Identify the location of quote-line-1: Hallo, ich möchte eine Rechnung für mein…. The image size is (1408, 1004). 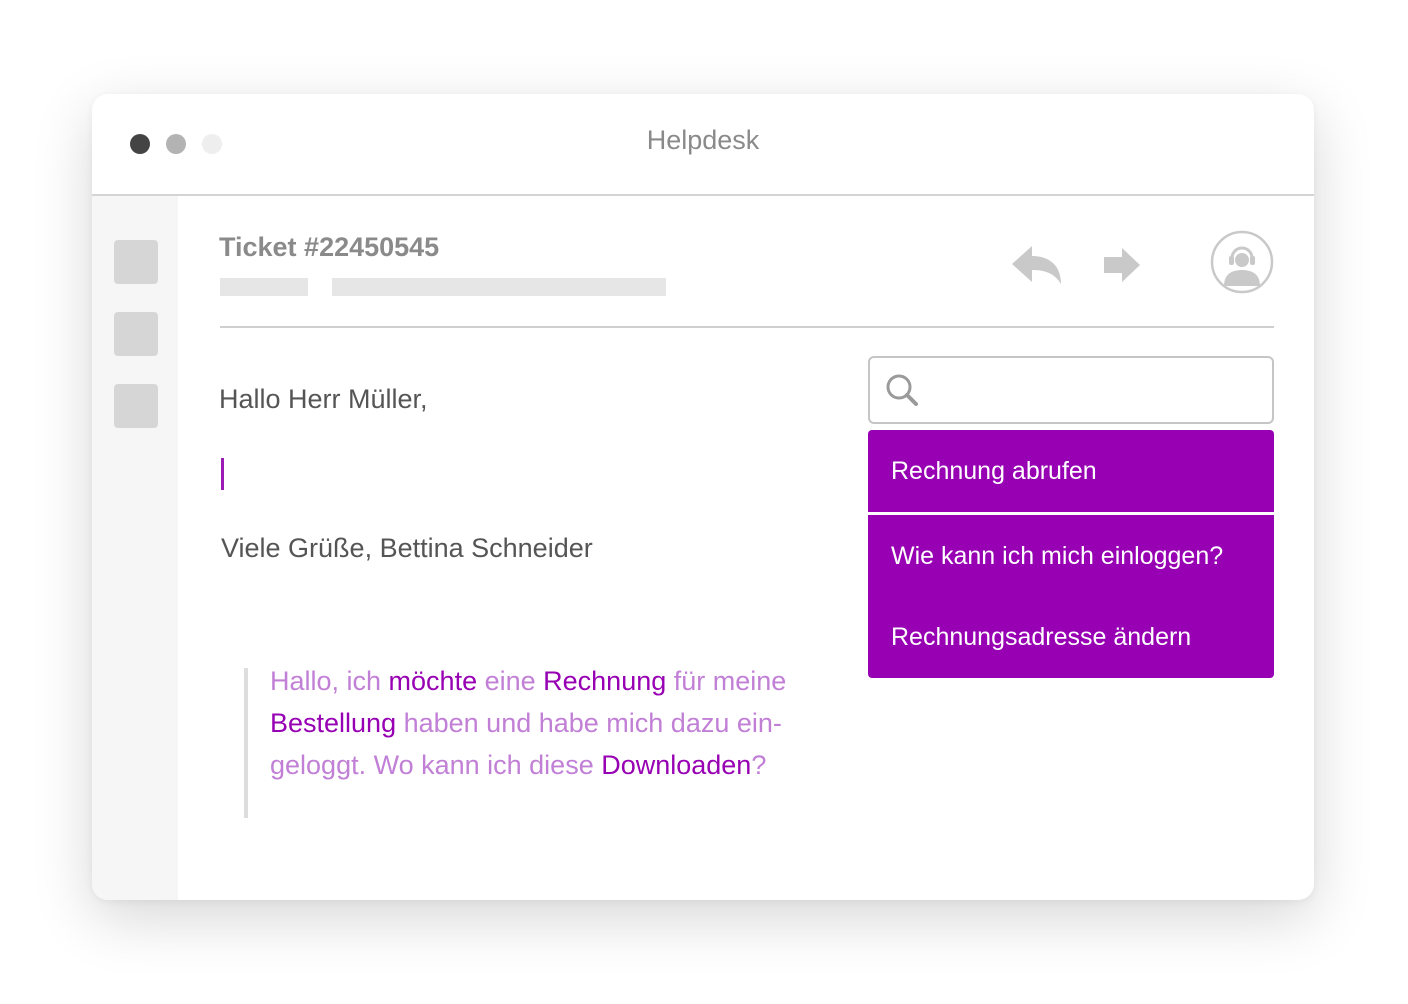
(528, 681).